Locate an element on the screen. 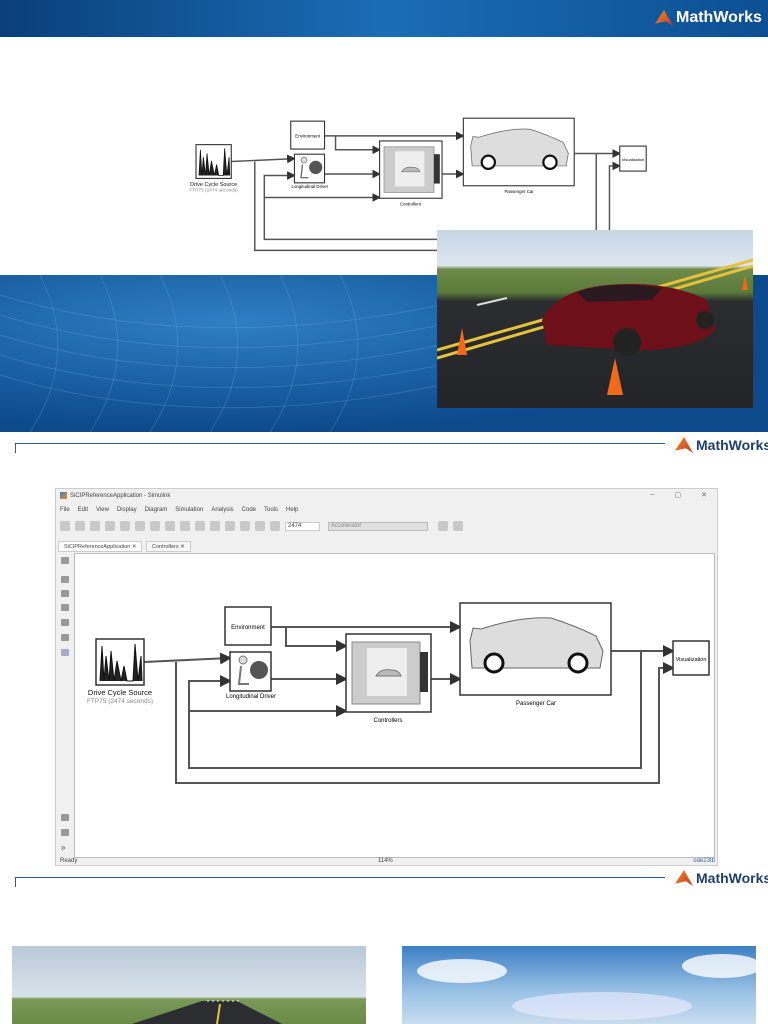 This screenshot has width=768, height=1024. simulink-icon is located at coordinates (63, 495).